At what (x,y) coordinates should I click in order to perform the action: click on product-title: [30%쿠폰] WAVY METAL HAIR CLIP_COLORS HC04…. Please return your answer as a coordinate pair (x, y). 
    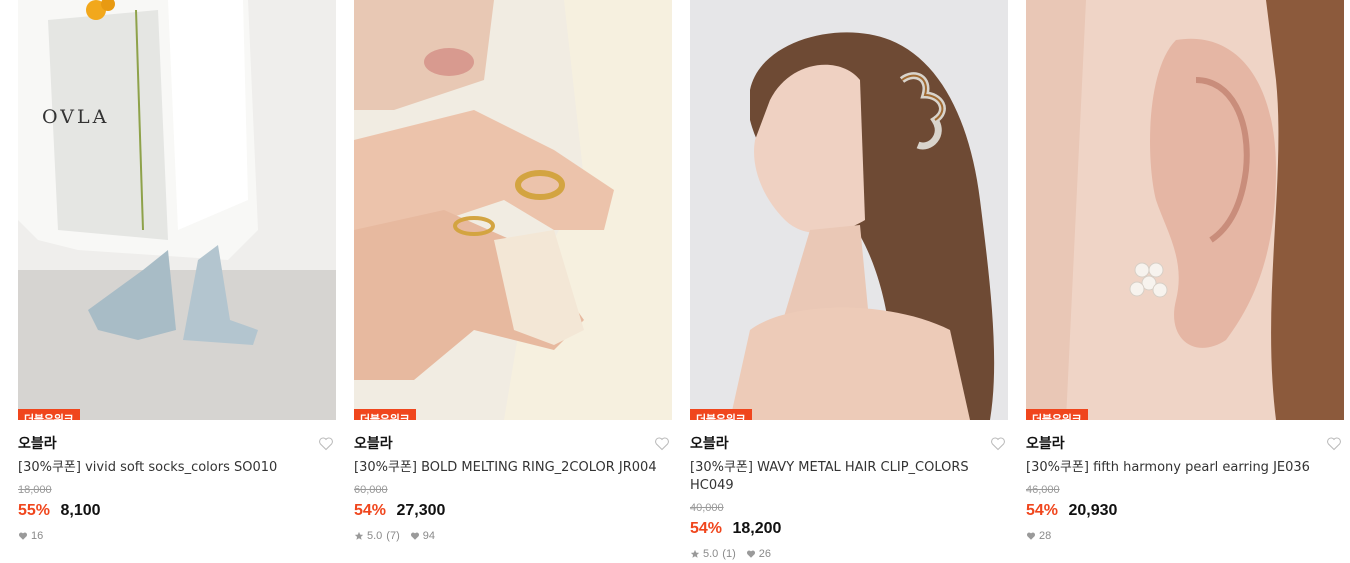
    Looking at the image, I should click on (849, 477).